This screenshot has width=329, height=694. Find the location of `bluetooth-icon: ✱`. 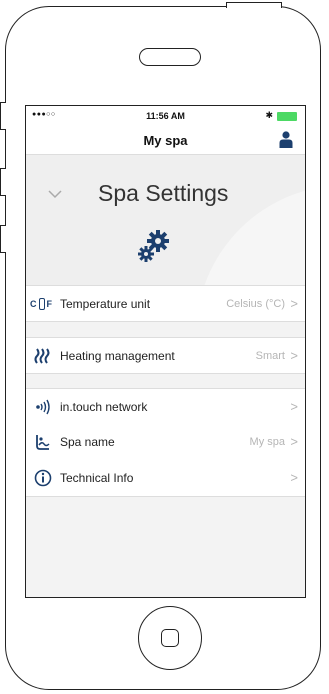

bluetooth-icon: ✱ is located at coordinates (269, 115).